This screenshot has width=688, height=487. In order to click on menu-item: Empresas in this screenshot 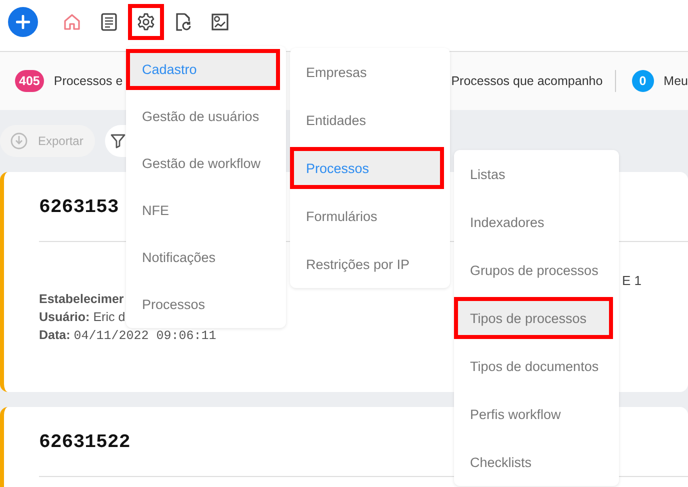, I will do `click(370, 72)`.